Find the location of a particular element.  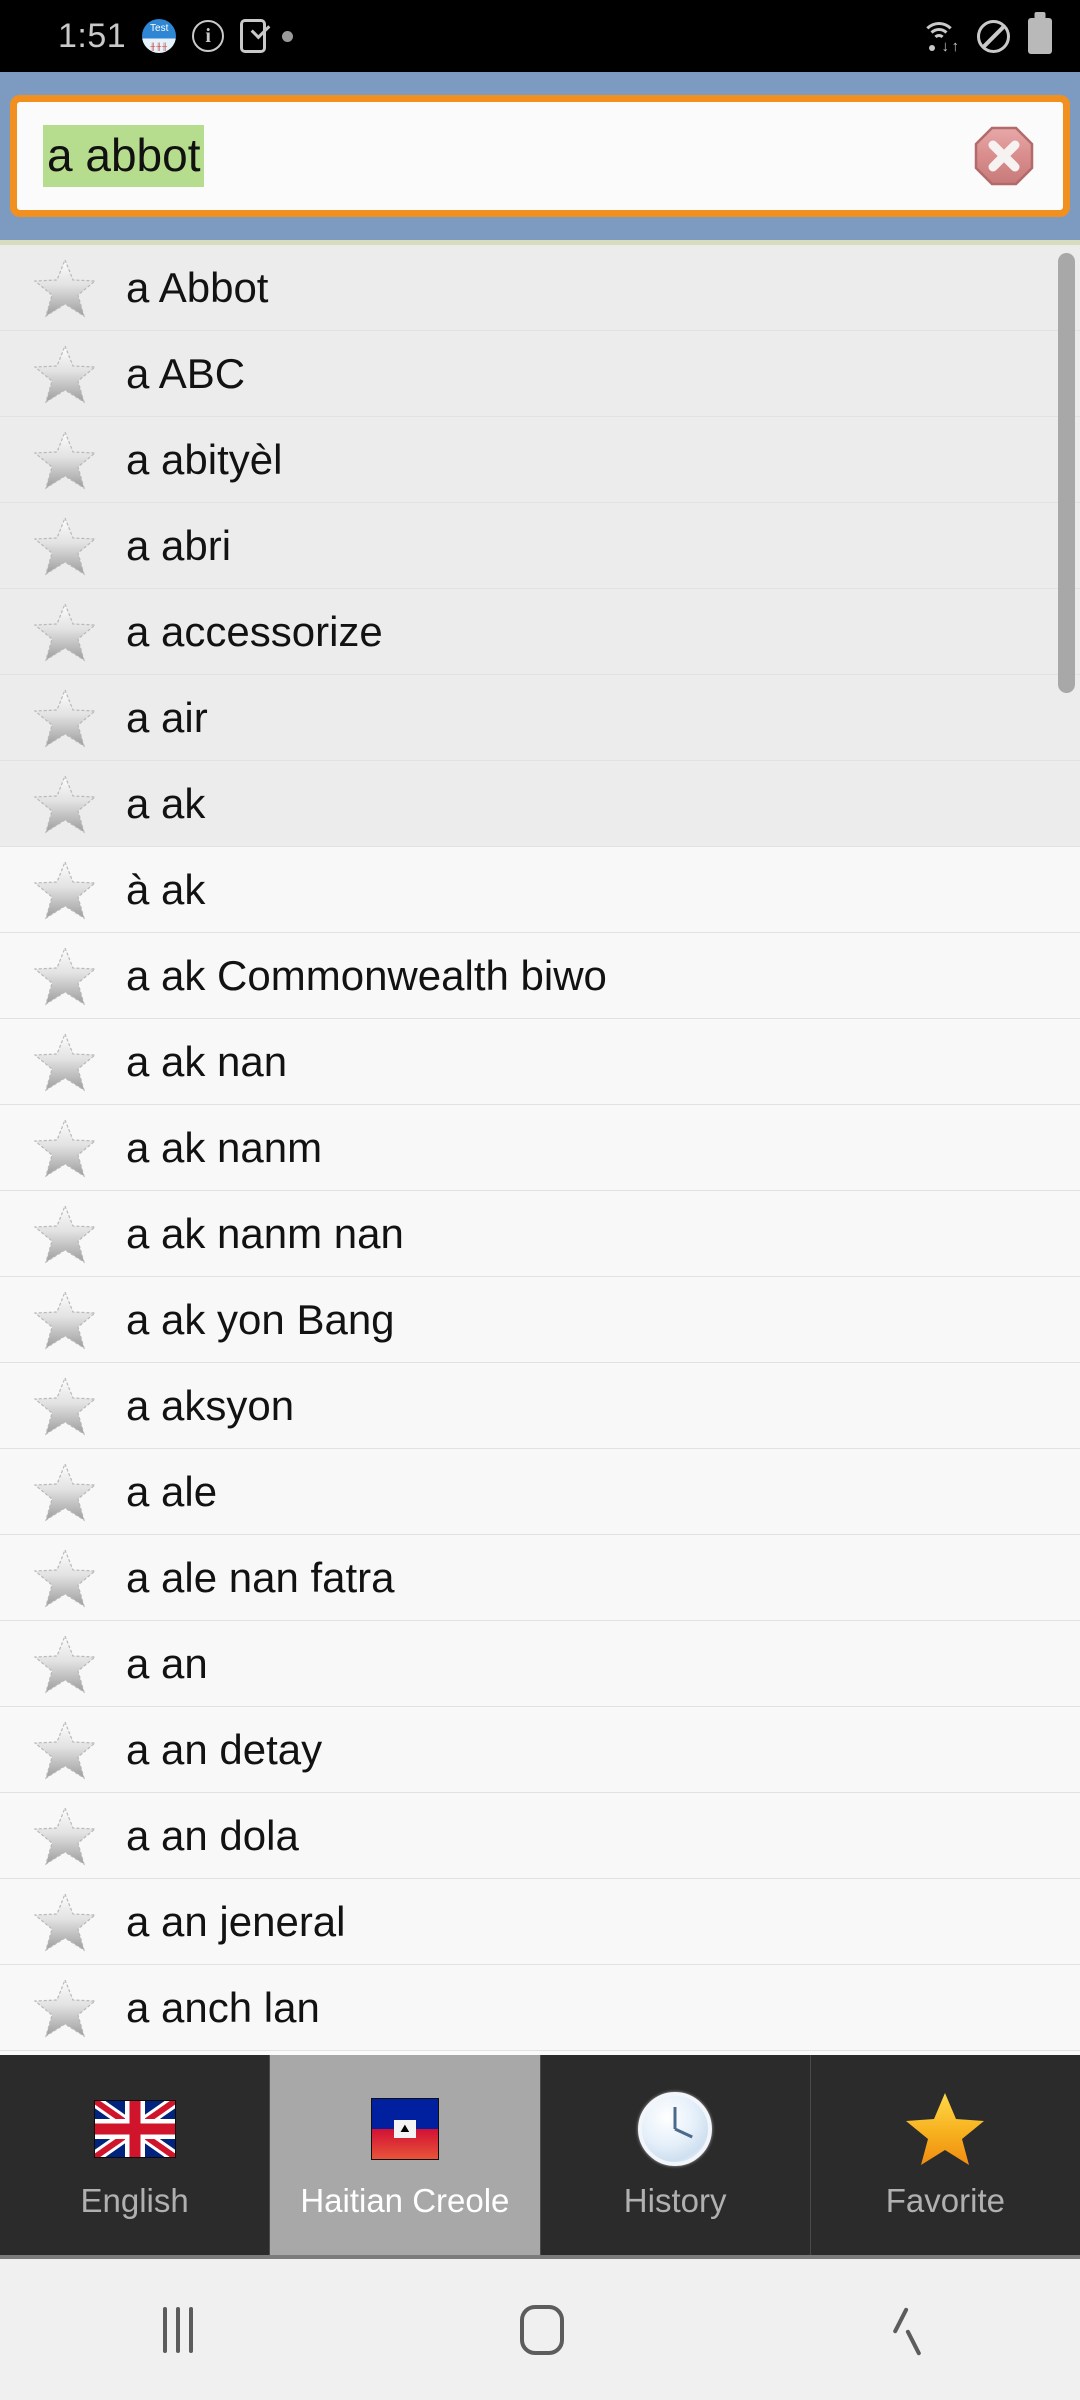

list-item-label: à ak is located at coordinates (166, 889).